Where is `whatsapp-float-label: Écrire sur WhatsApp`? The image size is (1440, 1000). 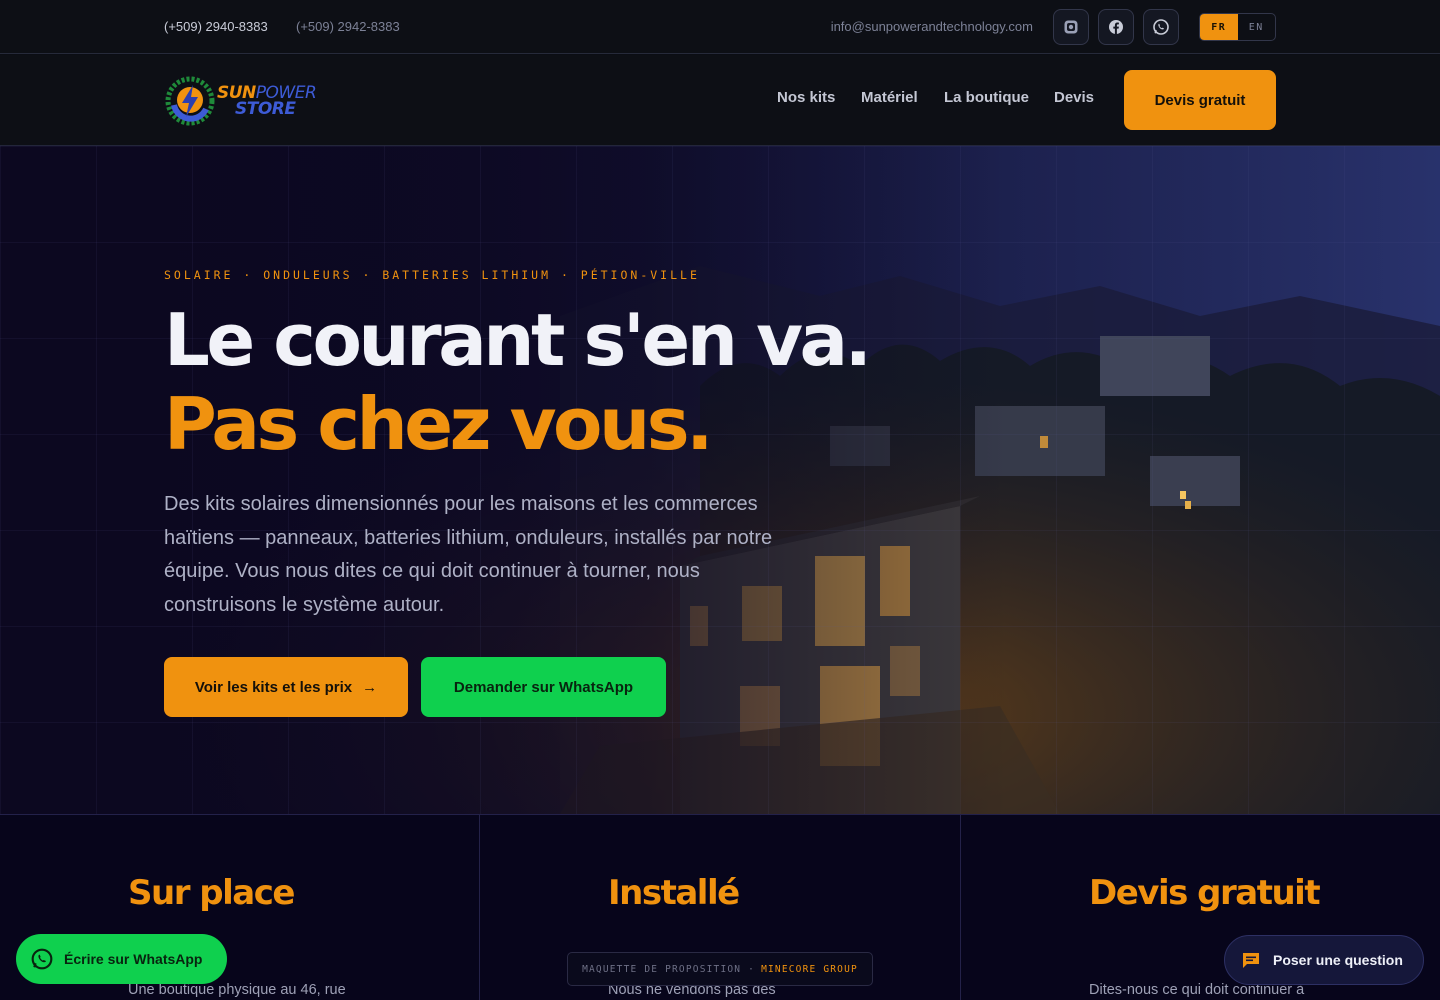 whatsapp-float-label: Écrire sur WhatsApp is located at coordinates (133, 959).